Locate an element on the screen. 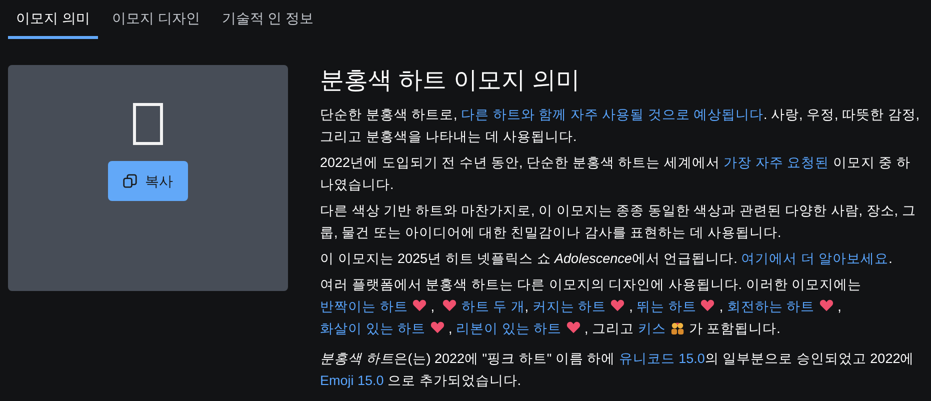  missing-glyph-icon is located at coordinates (148, 124).